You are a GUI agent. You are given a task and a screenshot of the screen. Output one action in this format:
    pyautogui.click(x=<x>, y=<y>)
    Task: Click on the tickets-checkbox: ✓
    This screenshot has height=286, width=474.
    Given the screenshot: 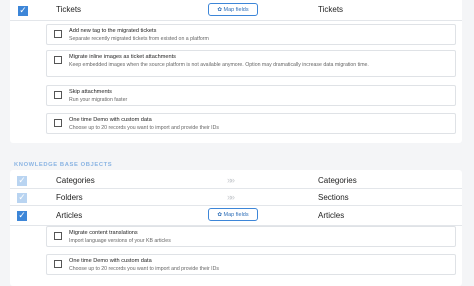 What is the action you would take?
    pyautogui.click(x=23, y=10)
    